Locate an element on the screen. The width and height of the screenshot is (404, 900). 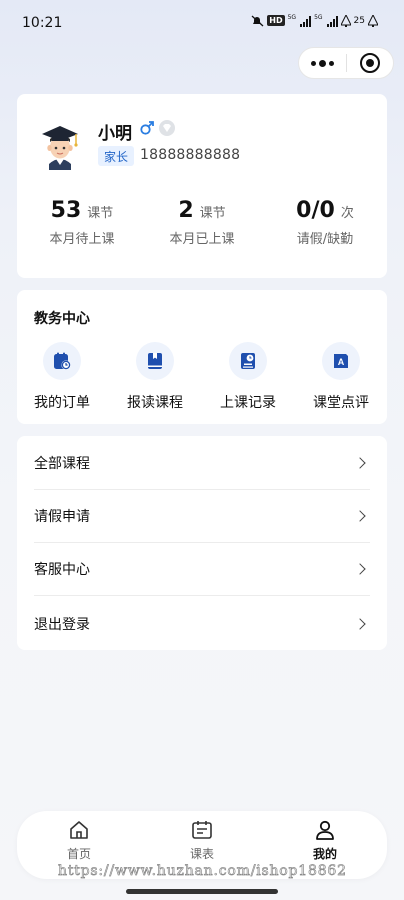
class-record-icon is located at coordinates (248, 361).